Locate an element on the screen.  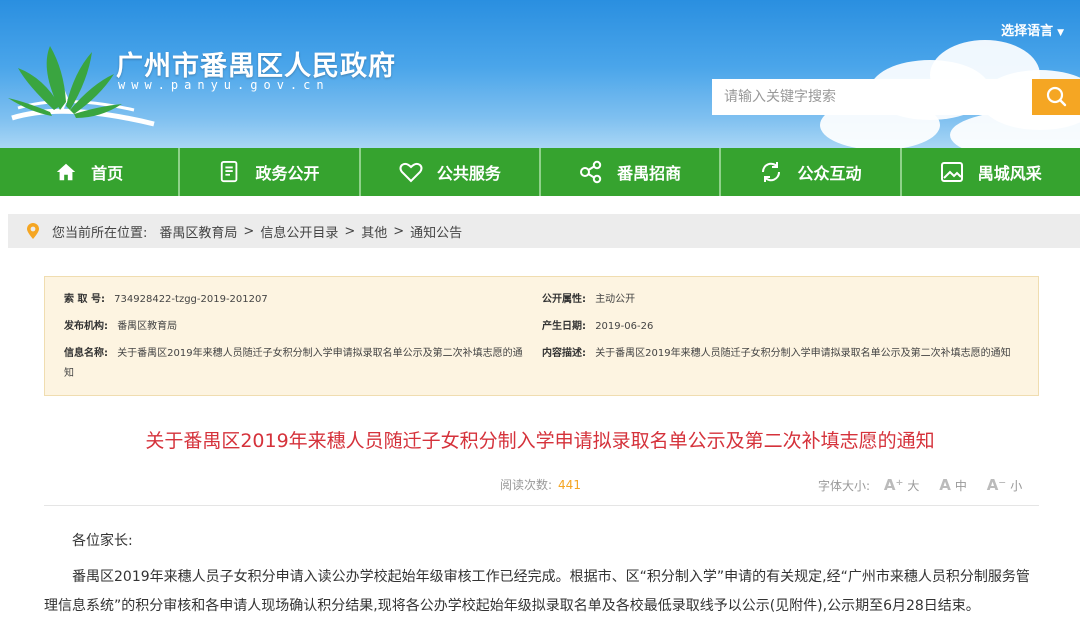
nav-item-government-affairs: 政务公开 is located at coordinates (270, 172).